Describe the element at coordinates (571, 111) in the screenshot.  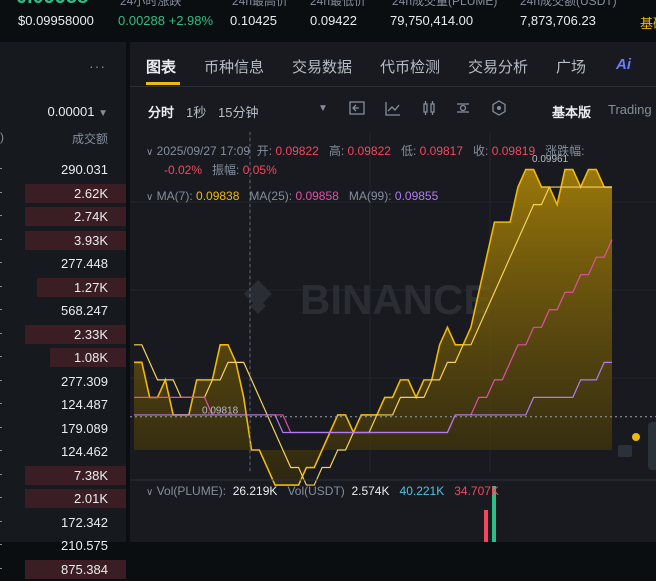
I see `mode-basic: 基本版` at that location.